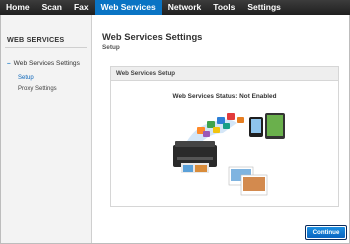  I want to click on sidebar-section-label: Web Services Settings, so click(46, 63).